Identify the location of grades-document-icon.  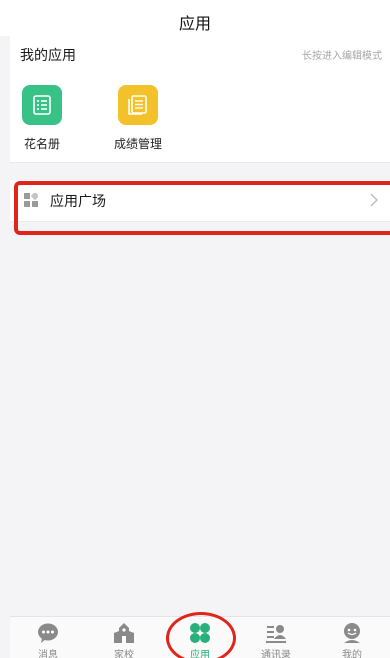
(138, 105).